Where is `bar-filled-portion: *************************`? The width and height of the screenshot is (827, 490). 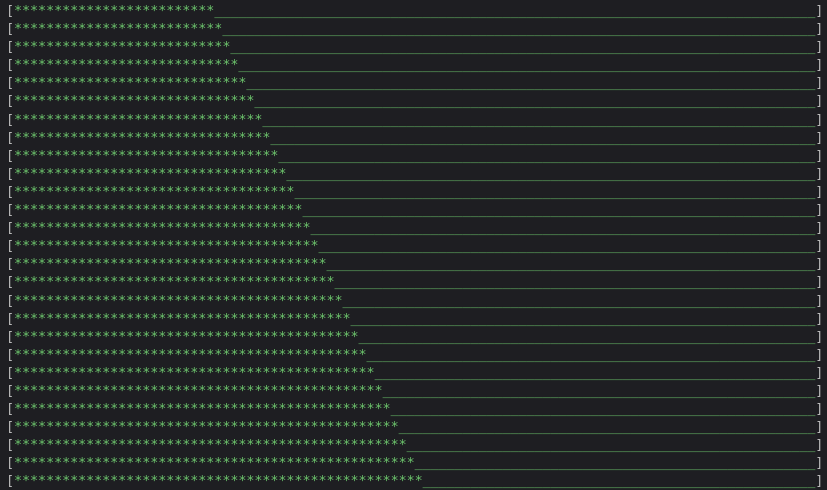 bar-filled-portion: ************************* is located at coordinates (114, 11).